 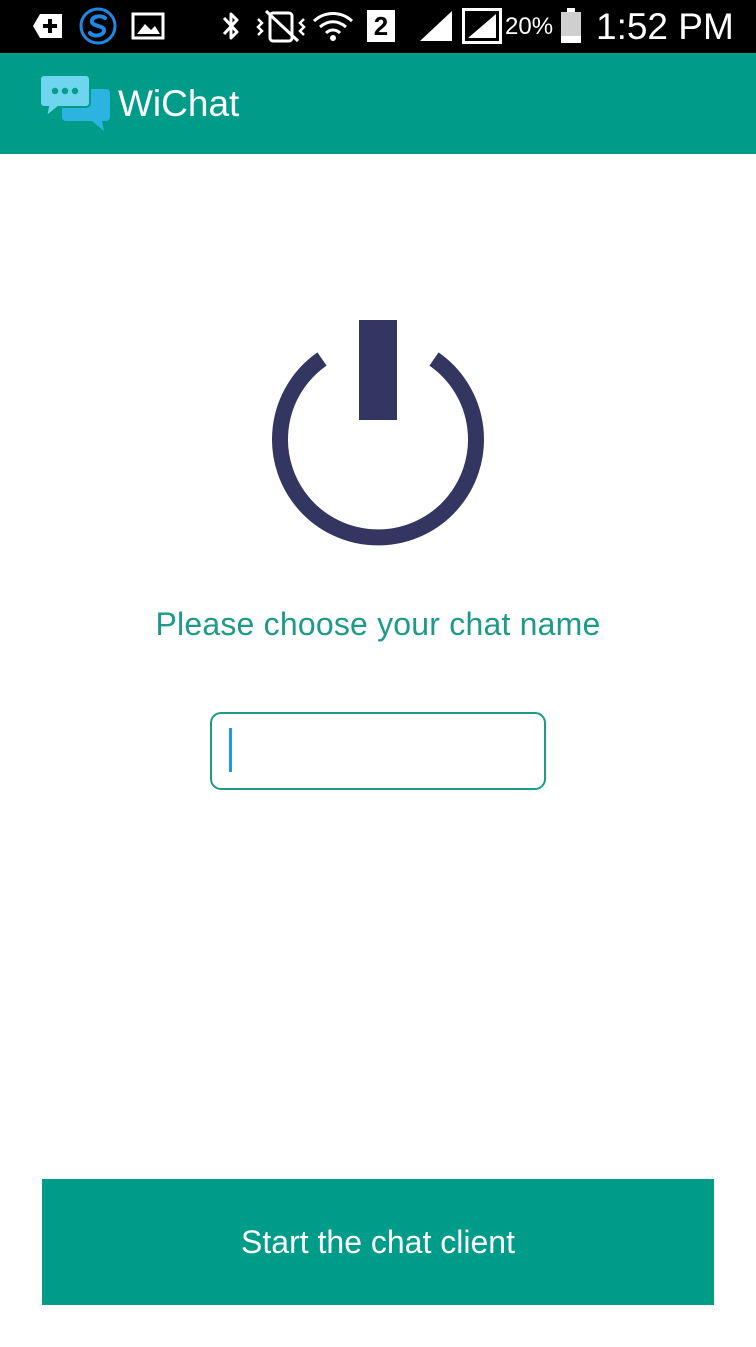 What do you see at coordinates (436, 26) in the screenshot?
I see `signal-icon` at bounding box center [436, 26].